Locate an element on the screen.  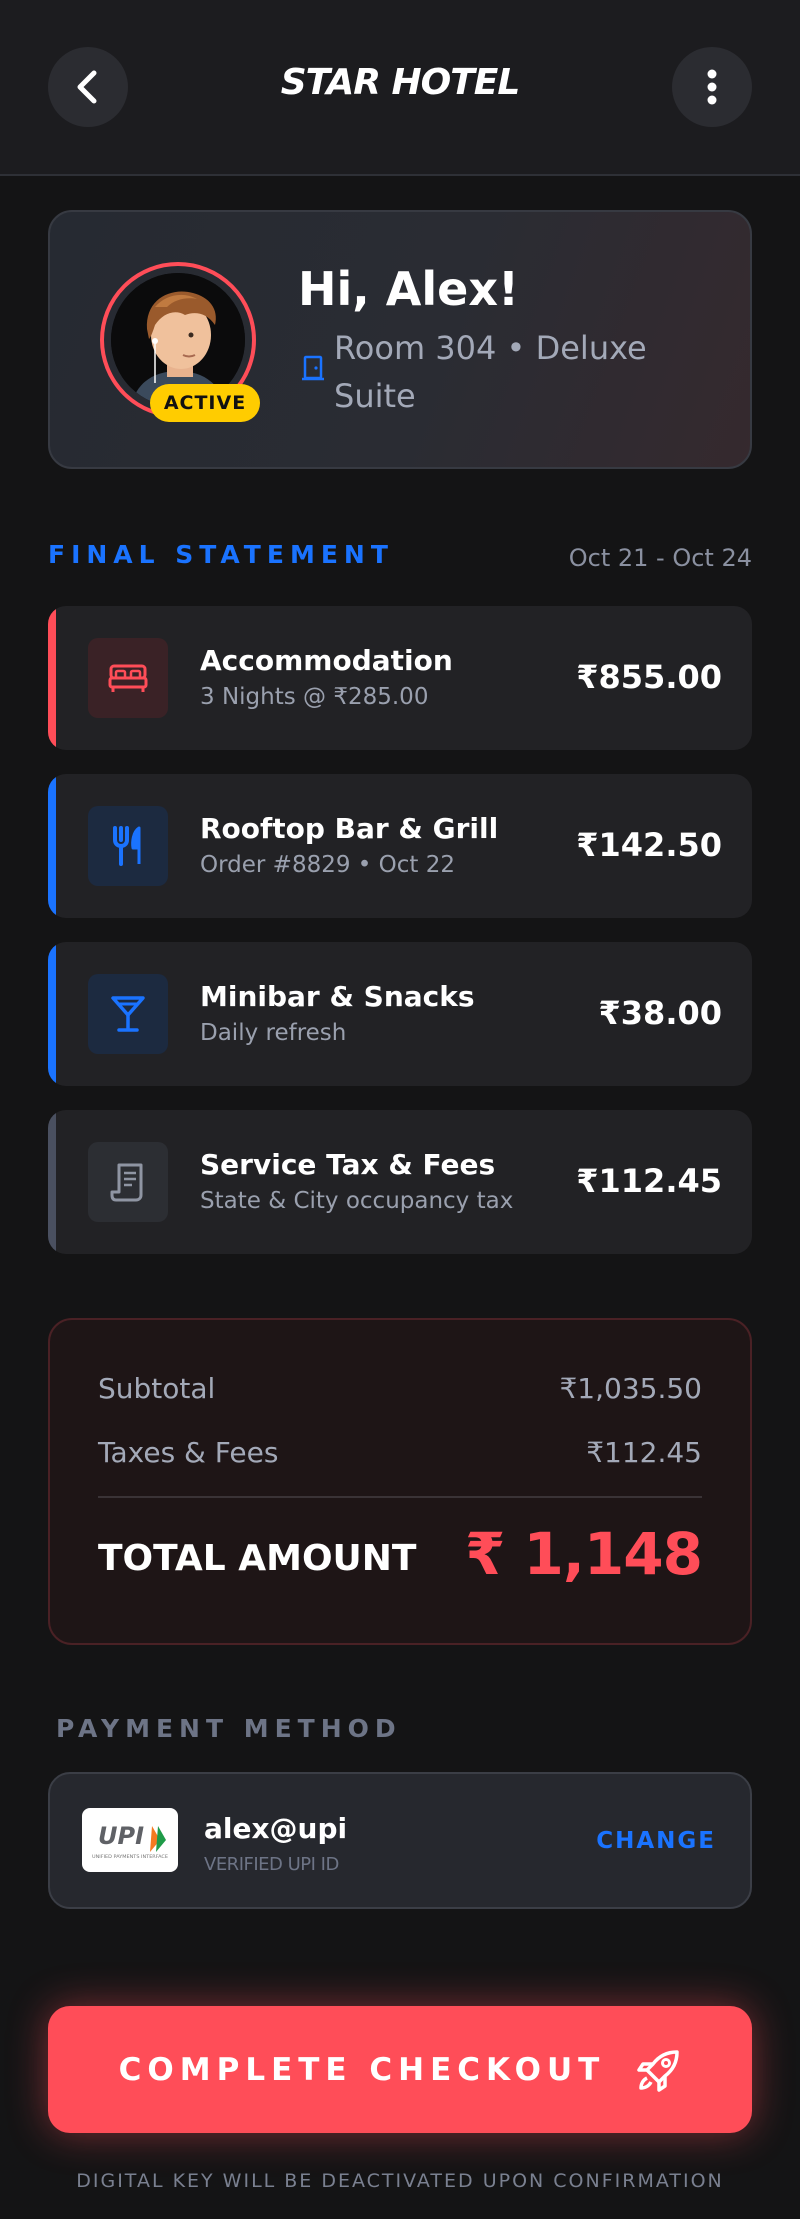
item-name: Minibar & Snacks is located at coordinates (337, 996).